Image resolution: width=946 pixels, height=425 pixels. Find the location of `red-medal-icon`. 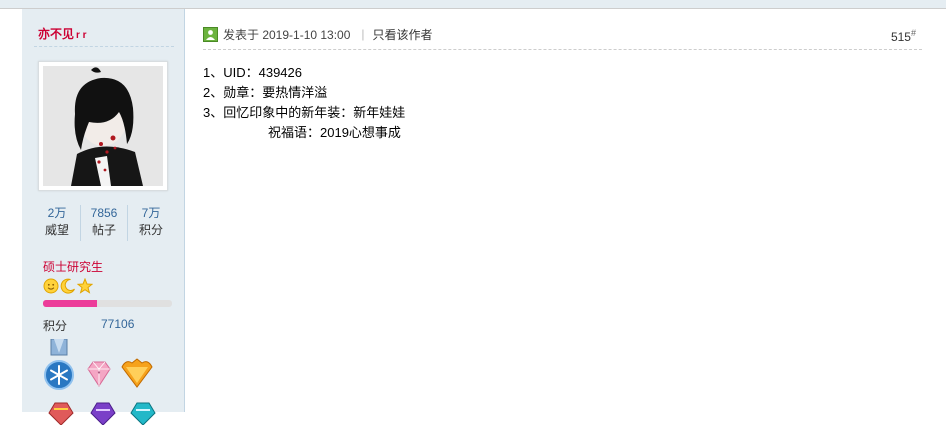

red-medal-icon is located at coordinates (61, 413).